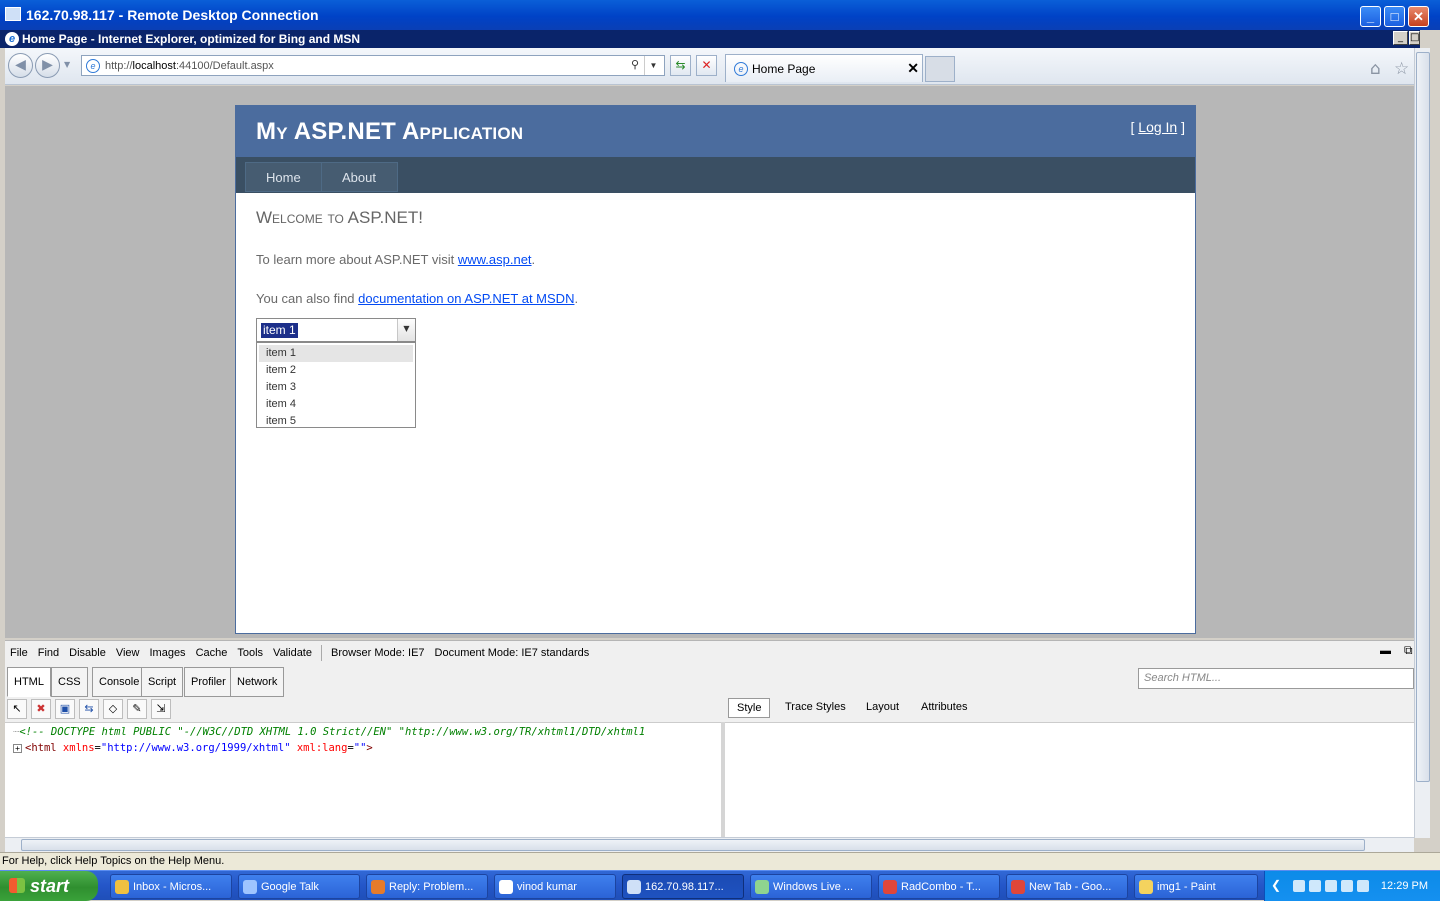  I want to click on expand-icon: +, so click(17, 748).